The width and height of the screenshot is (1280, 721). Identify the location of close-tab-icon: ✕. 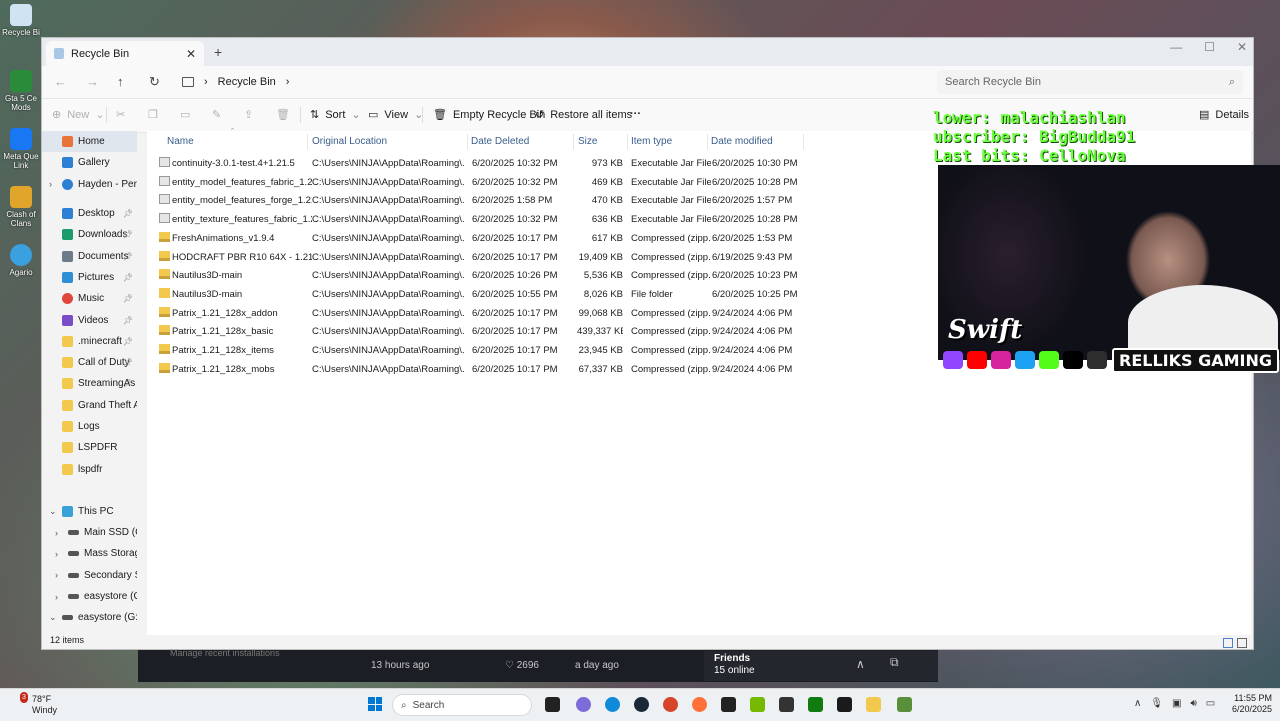
(191, 54).